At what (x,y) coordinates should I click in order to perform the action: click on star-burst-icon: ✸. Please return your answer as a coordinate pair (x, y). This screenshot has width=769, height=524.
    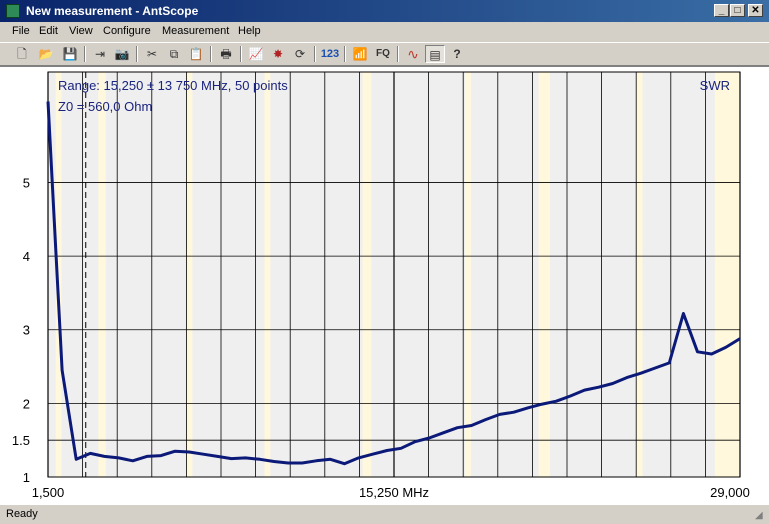
    Looking at the image, I should click on (278, 54).